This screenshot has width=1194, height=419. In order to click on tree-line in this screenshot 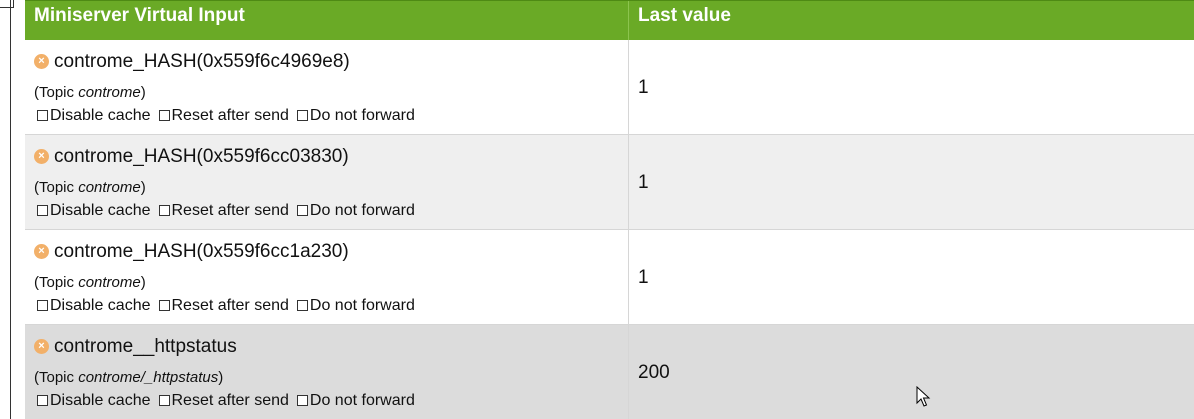, I will do `click(10, 209)`.